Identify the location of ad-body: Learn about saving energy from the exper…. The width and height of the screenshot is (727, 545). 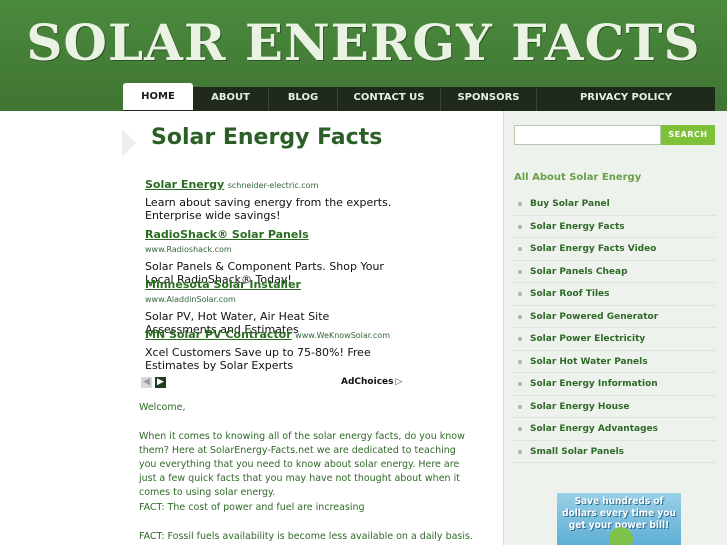
(268, 209).